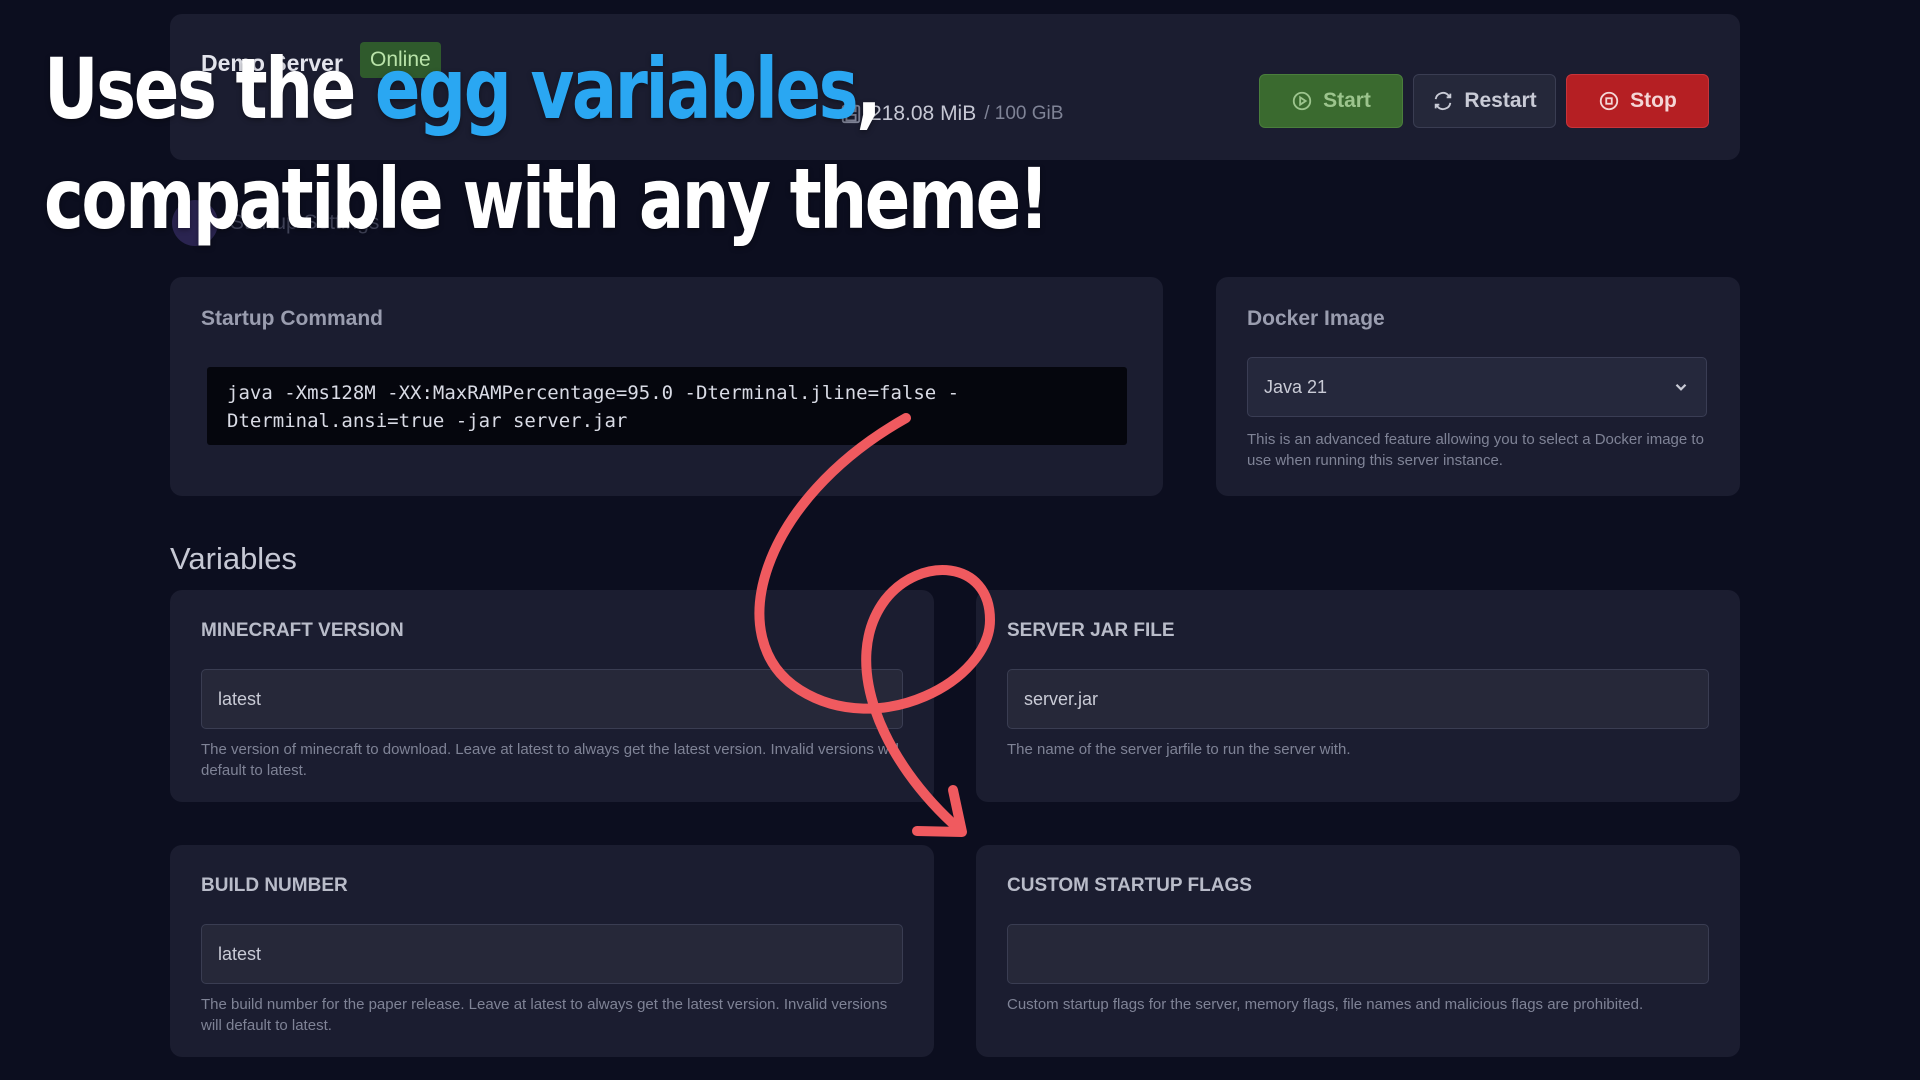 Image resolution: width=1920 pixels, height=1080 pixels. What do you see at coordinates (1358, 699) in the screenshot?
I see `server-jar-file-input: server.jar` at bounding box center [1358, 699].